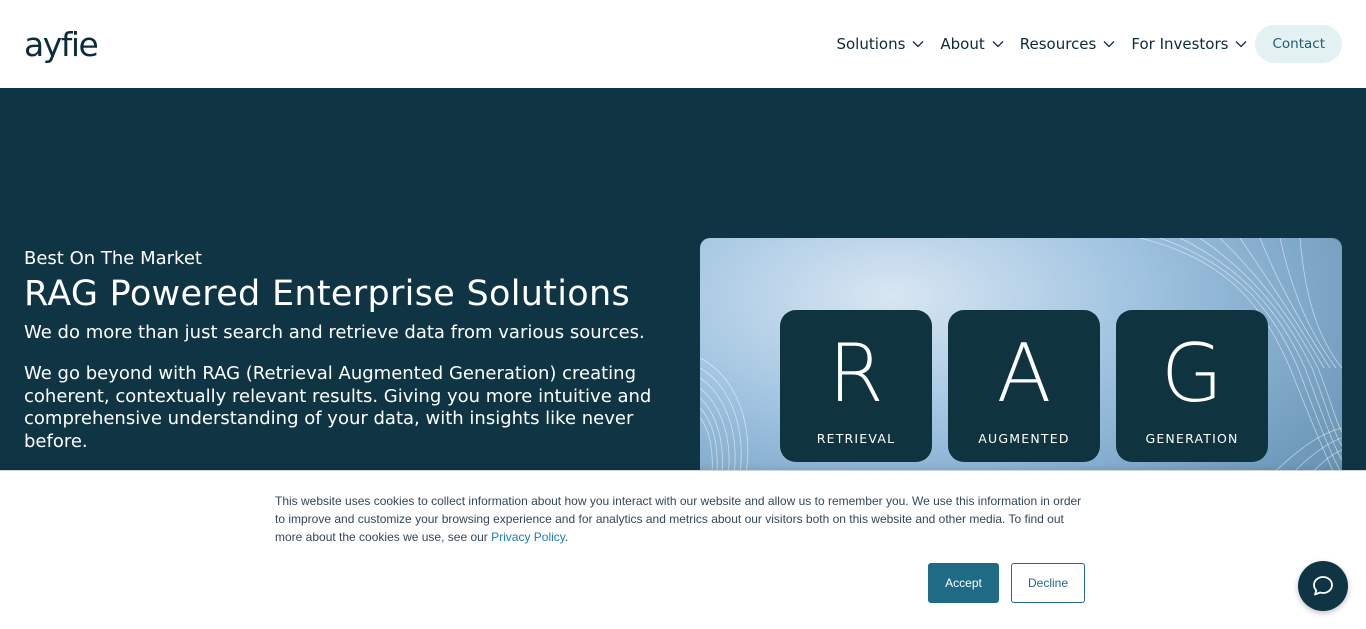 The width and height of the screenshot is (1366, 629). Describe the element at coordinates (1298, 44) in the screenshot. I see `contact-button: Contact` at that location.